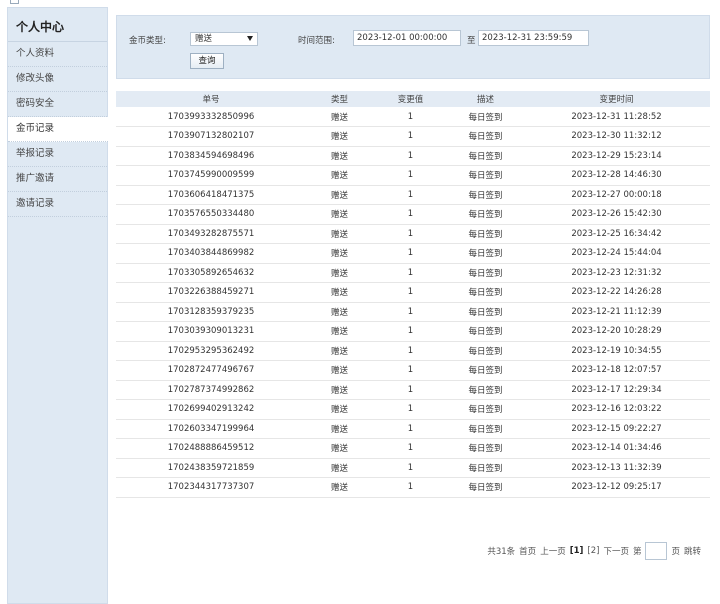 The image size is (720, 604). Describe the element at coordinates (211, 351) in the screenshot. I see `cell-order-no: 1702953295362492` at that location.